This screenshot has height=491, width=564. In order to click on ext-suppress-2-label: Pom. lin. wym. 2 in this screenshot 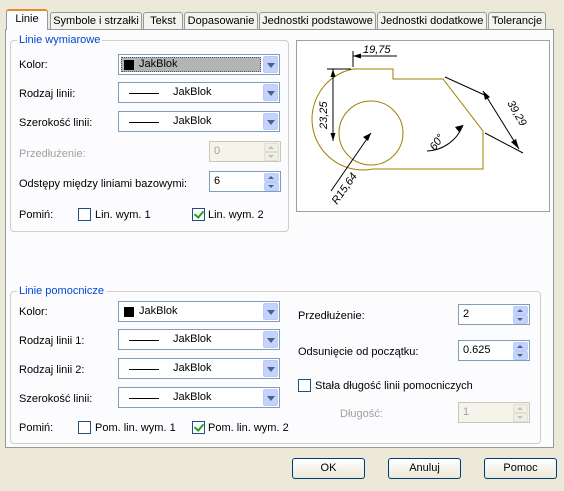, I will do `click(248, 428)`.